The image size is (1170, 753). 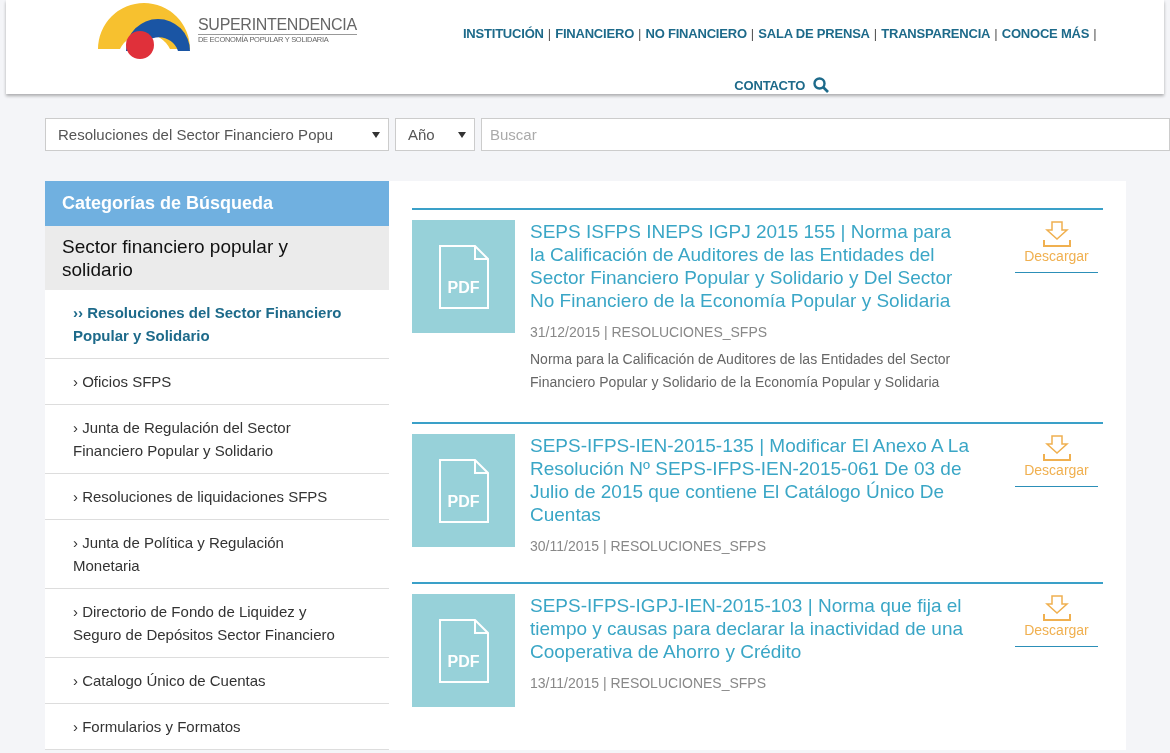 What do you see at coordinates (144, 30) in the screenshot?
I see `logo-icon` at bounding box center [144, 30].